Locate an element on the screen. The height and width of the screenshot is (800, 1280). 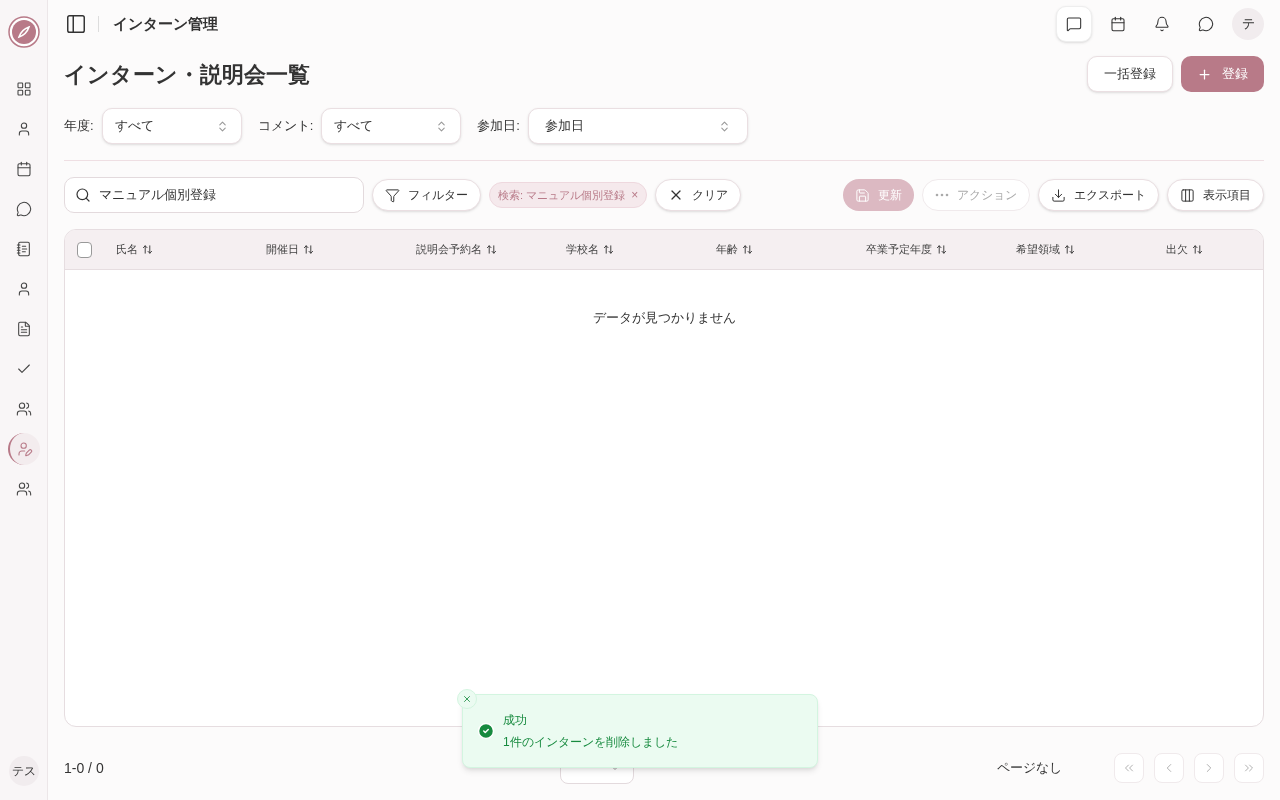
plus-icon is located at coordinates (1204, 74).